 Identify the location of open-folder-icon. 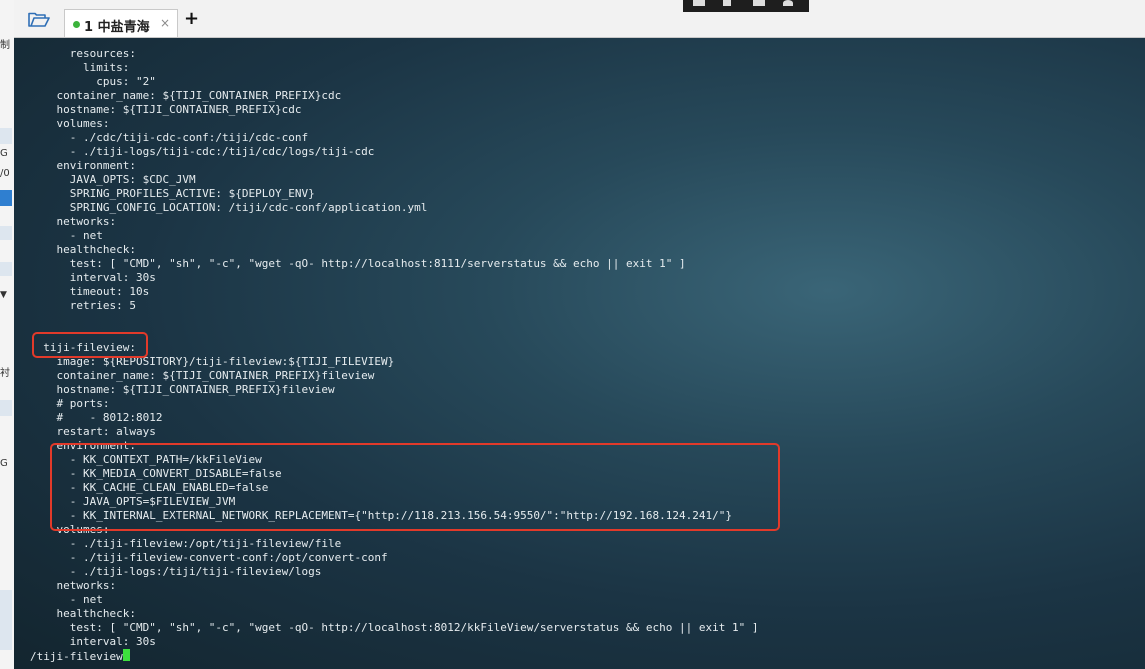
(39, 20).